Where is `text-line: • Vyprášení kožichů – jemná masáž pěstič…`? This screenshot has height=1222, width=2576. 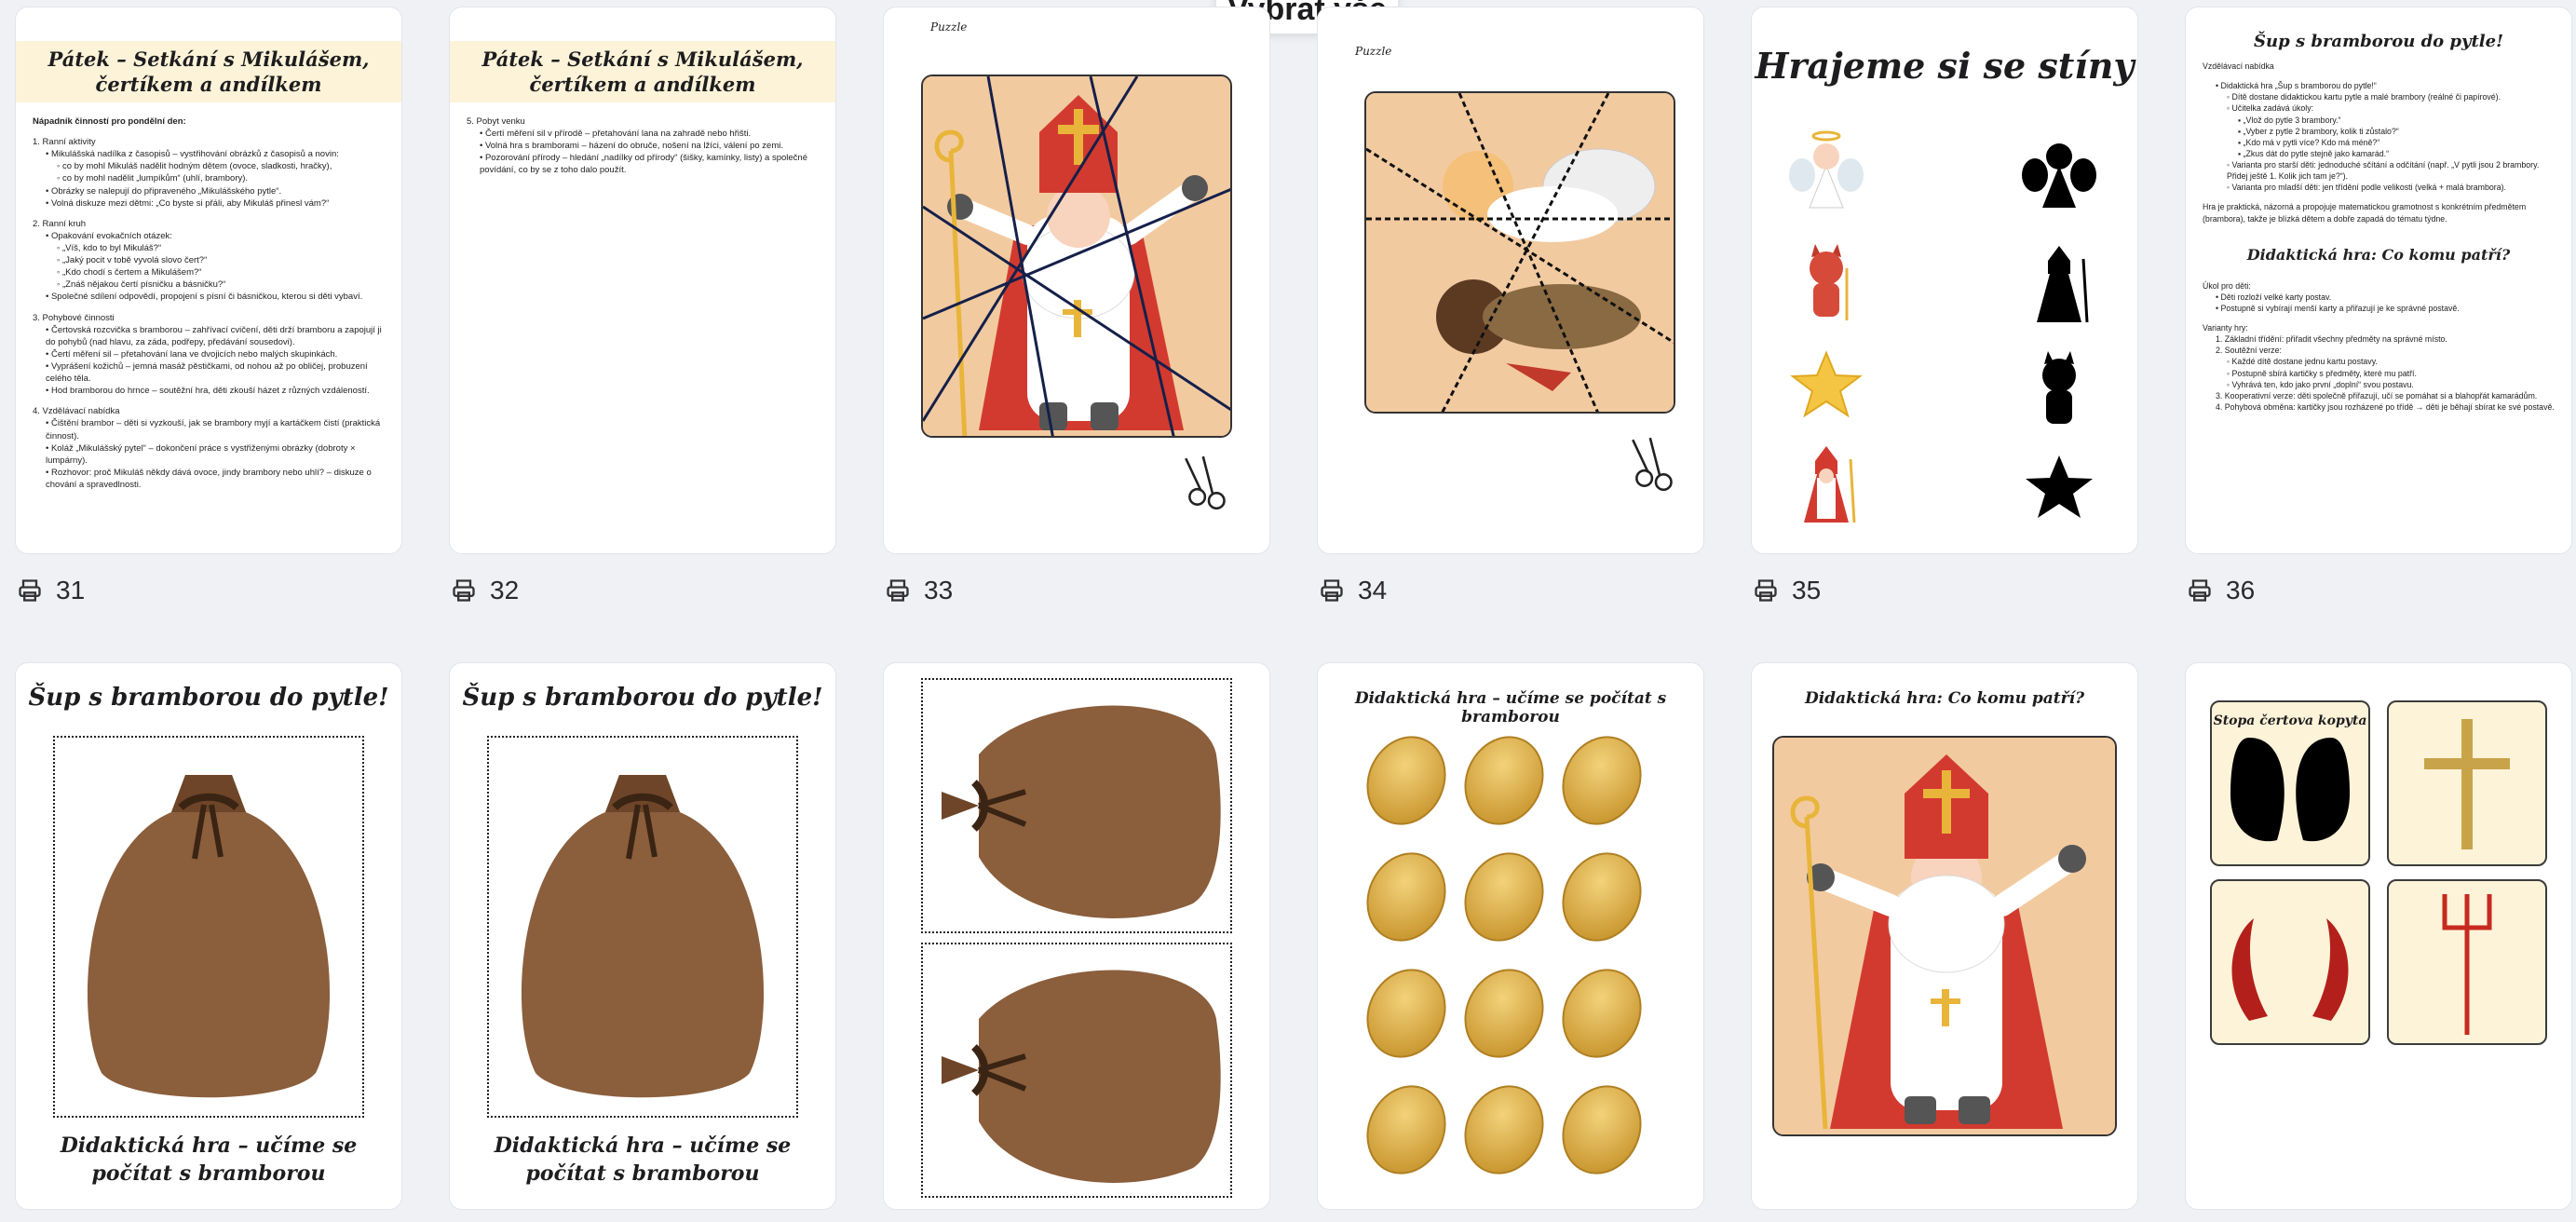 text-line: • Vyprášení kožichů – jemná masáž pěstič… is located at coordinates (207, 372).